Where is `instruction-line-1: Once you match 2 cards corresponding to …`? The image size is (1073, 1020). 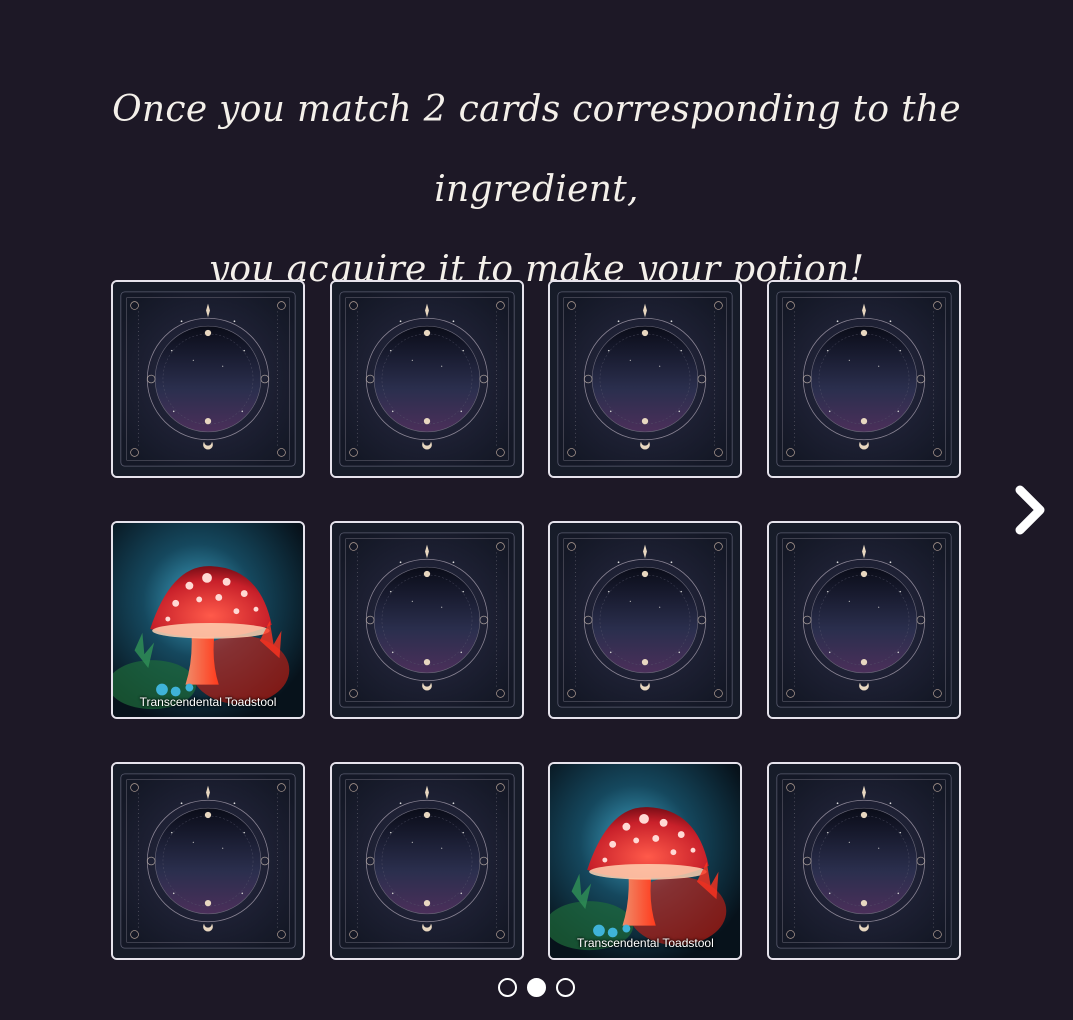
instruction-line-1: Once you match 2 cards corresponding to … is located at coordinates (536, 149).